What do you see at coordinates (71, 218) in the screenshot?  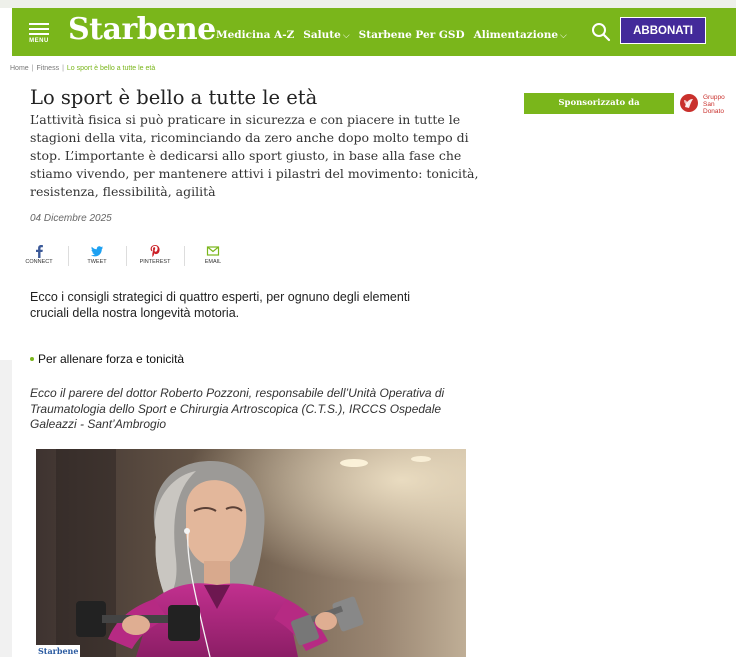 I see `article-date: 04 Dicembre 2025` at bounding box center [71, 218].